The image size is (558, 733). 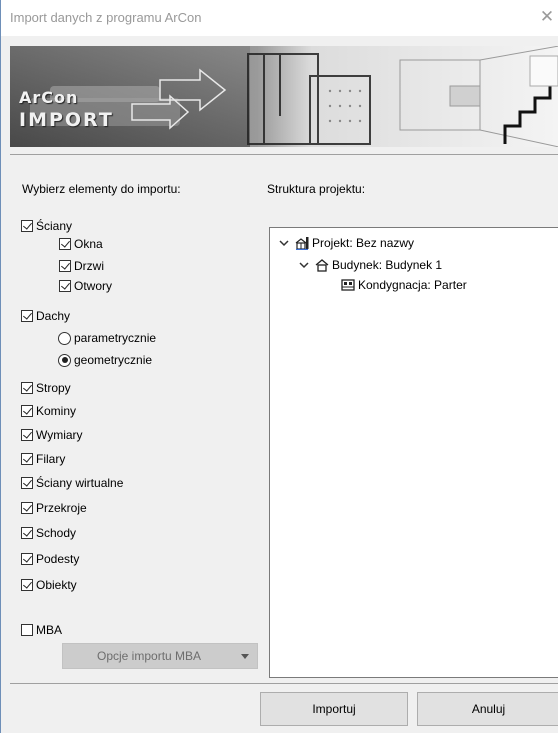 What do you see at coordinates (387, 265) in the screenshot?
I see `tree-node-building-label: Budynek: Budynek 1` at bounding box center [387, 265].